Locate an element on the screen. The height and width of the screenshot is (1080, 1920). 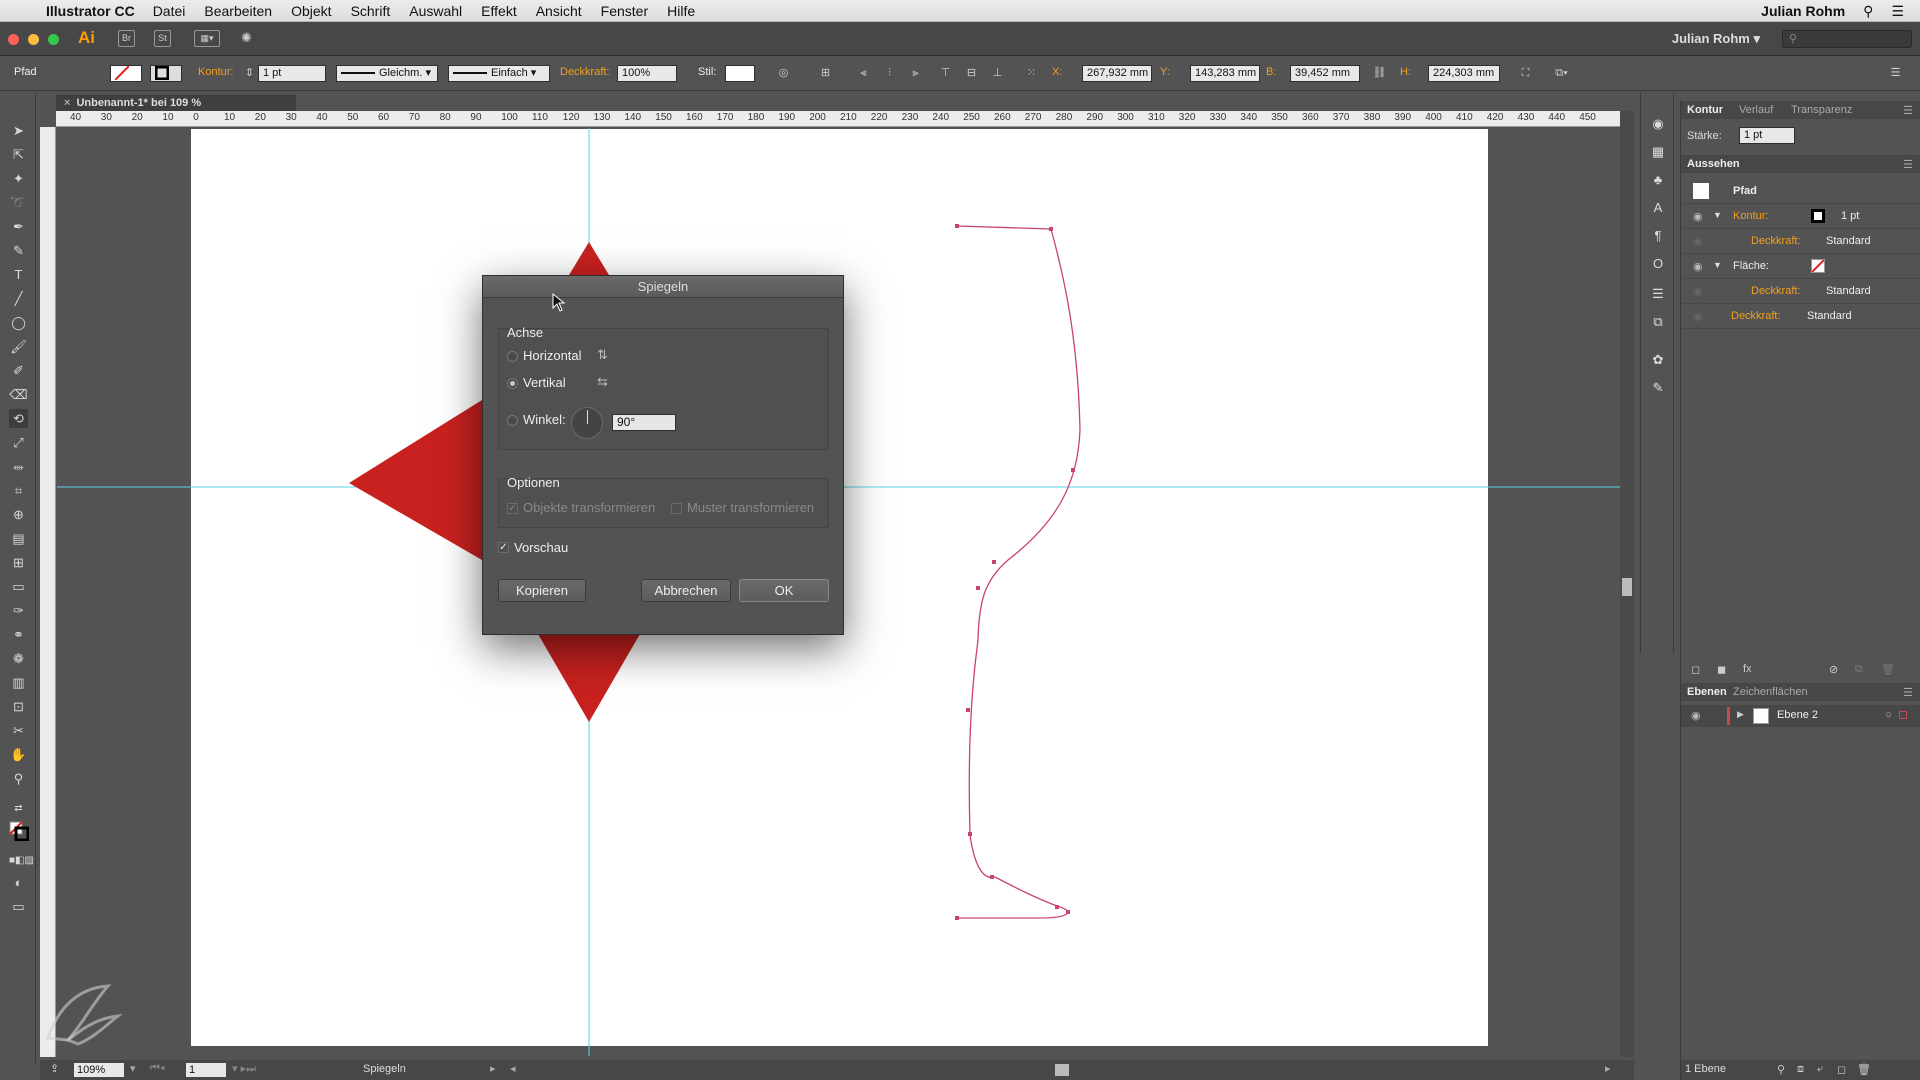
zoom-window-icon is located at coordinates (53, 39).